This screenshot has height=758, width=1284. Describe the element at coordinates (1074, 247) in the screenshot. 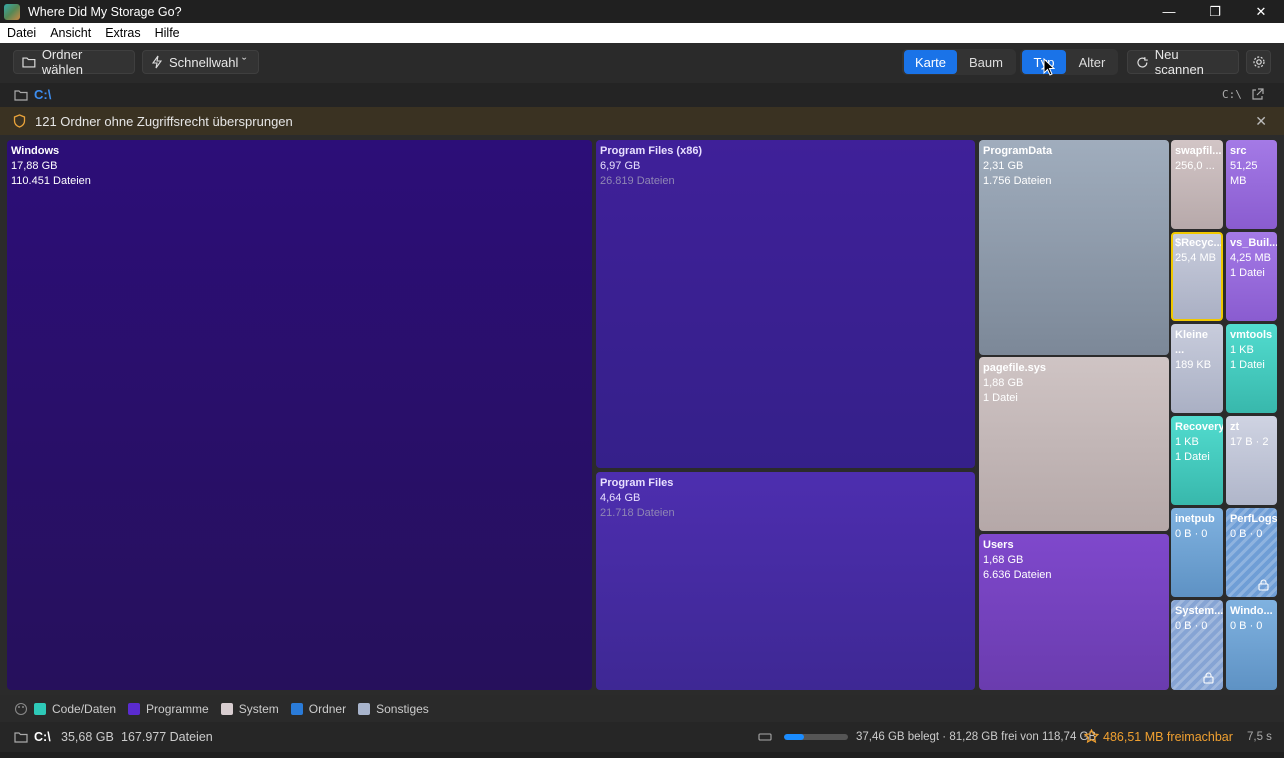

I see `treemap-cell-programdata: ProgramData 2,31 GB 1.756 Dateien` at that location.